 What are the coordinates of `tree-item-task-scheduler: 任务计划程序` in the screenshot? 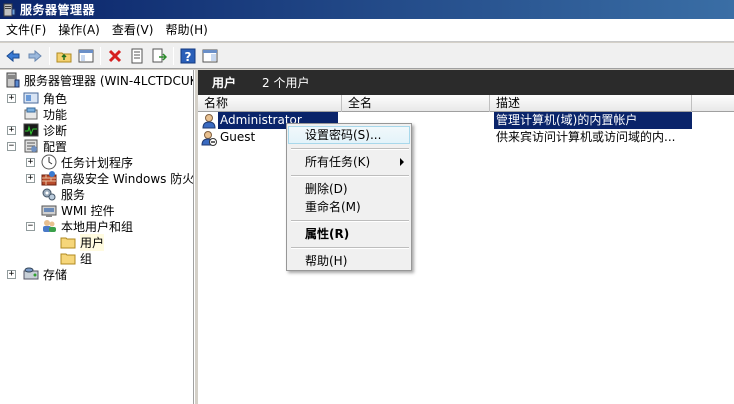 It's located at (87, 162).